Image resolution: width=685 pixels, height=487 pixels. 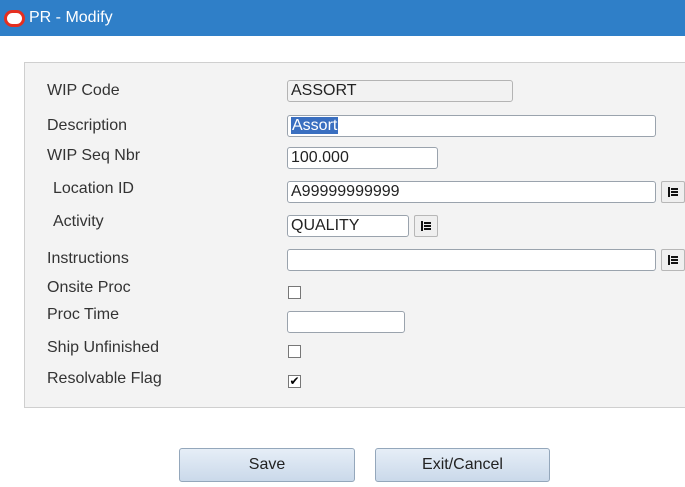 I want to click on ship-unfinished-checkbox, so click(x=294, y=351).